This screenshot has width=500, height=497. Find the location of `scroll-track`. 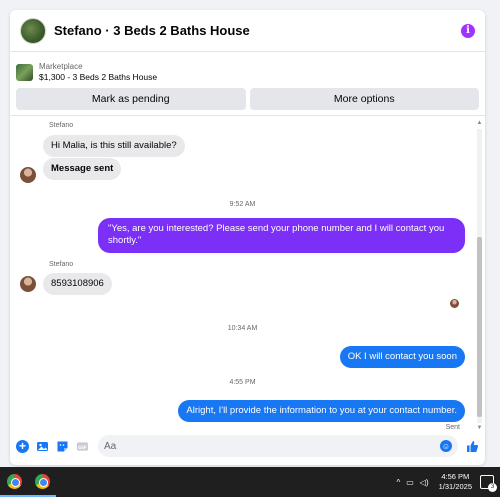

scroll-track is located at coordinates (479, 276).